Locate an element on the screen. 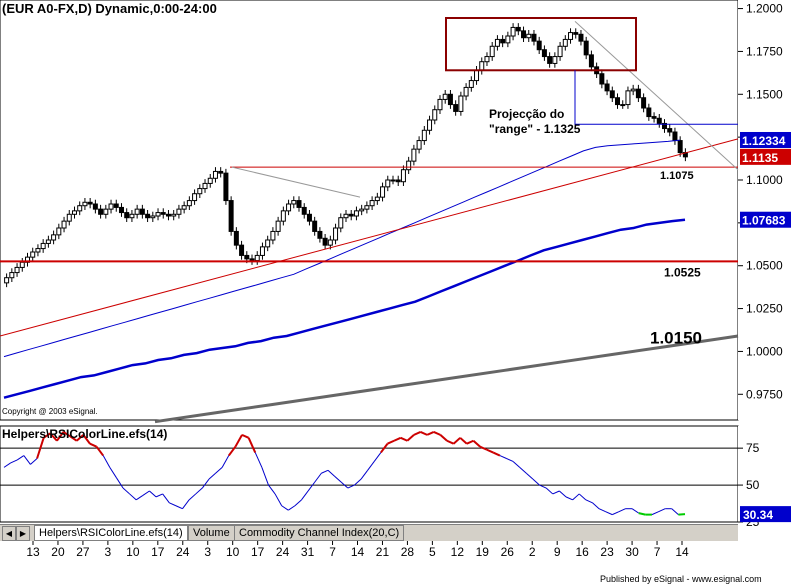 This screenshot has width=791, height=587. level-label: 1.0150 is located at coordinates (676, 338).